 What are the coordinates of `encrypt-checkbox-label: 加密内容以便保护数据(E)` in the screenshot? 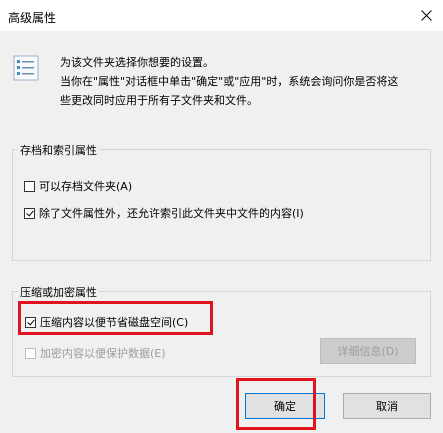 It's located at (103, 353).